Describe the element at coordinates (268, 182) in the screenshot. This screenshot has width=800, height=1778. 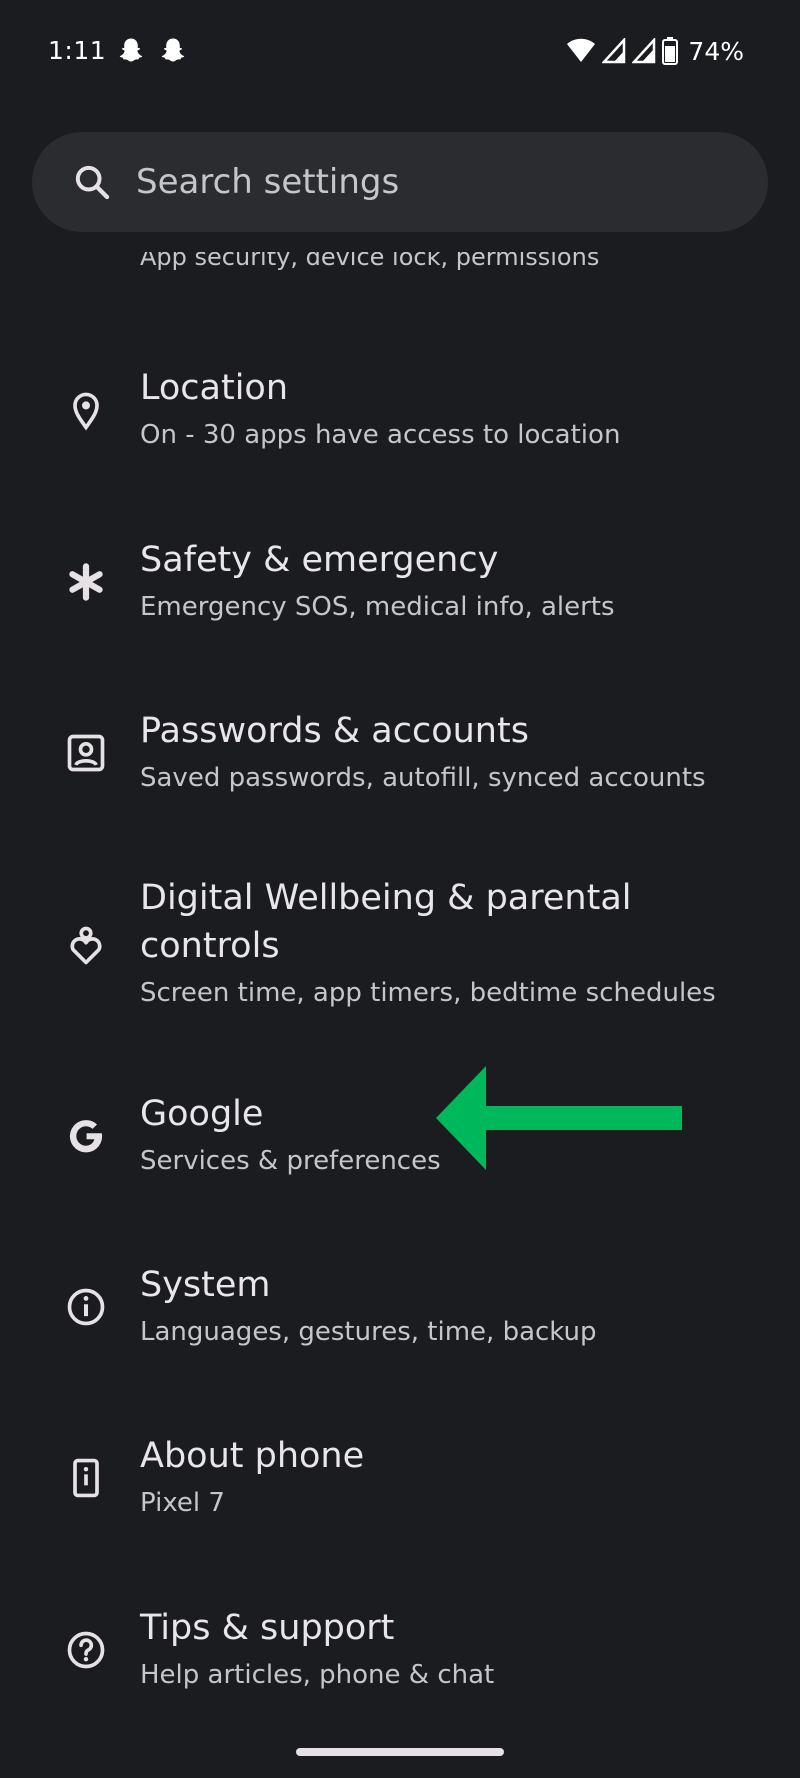
I see `search-placeholder: Search settings` at that location.